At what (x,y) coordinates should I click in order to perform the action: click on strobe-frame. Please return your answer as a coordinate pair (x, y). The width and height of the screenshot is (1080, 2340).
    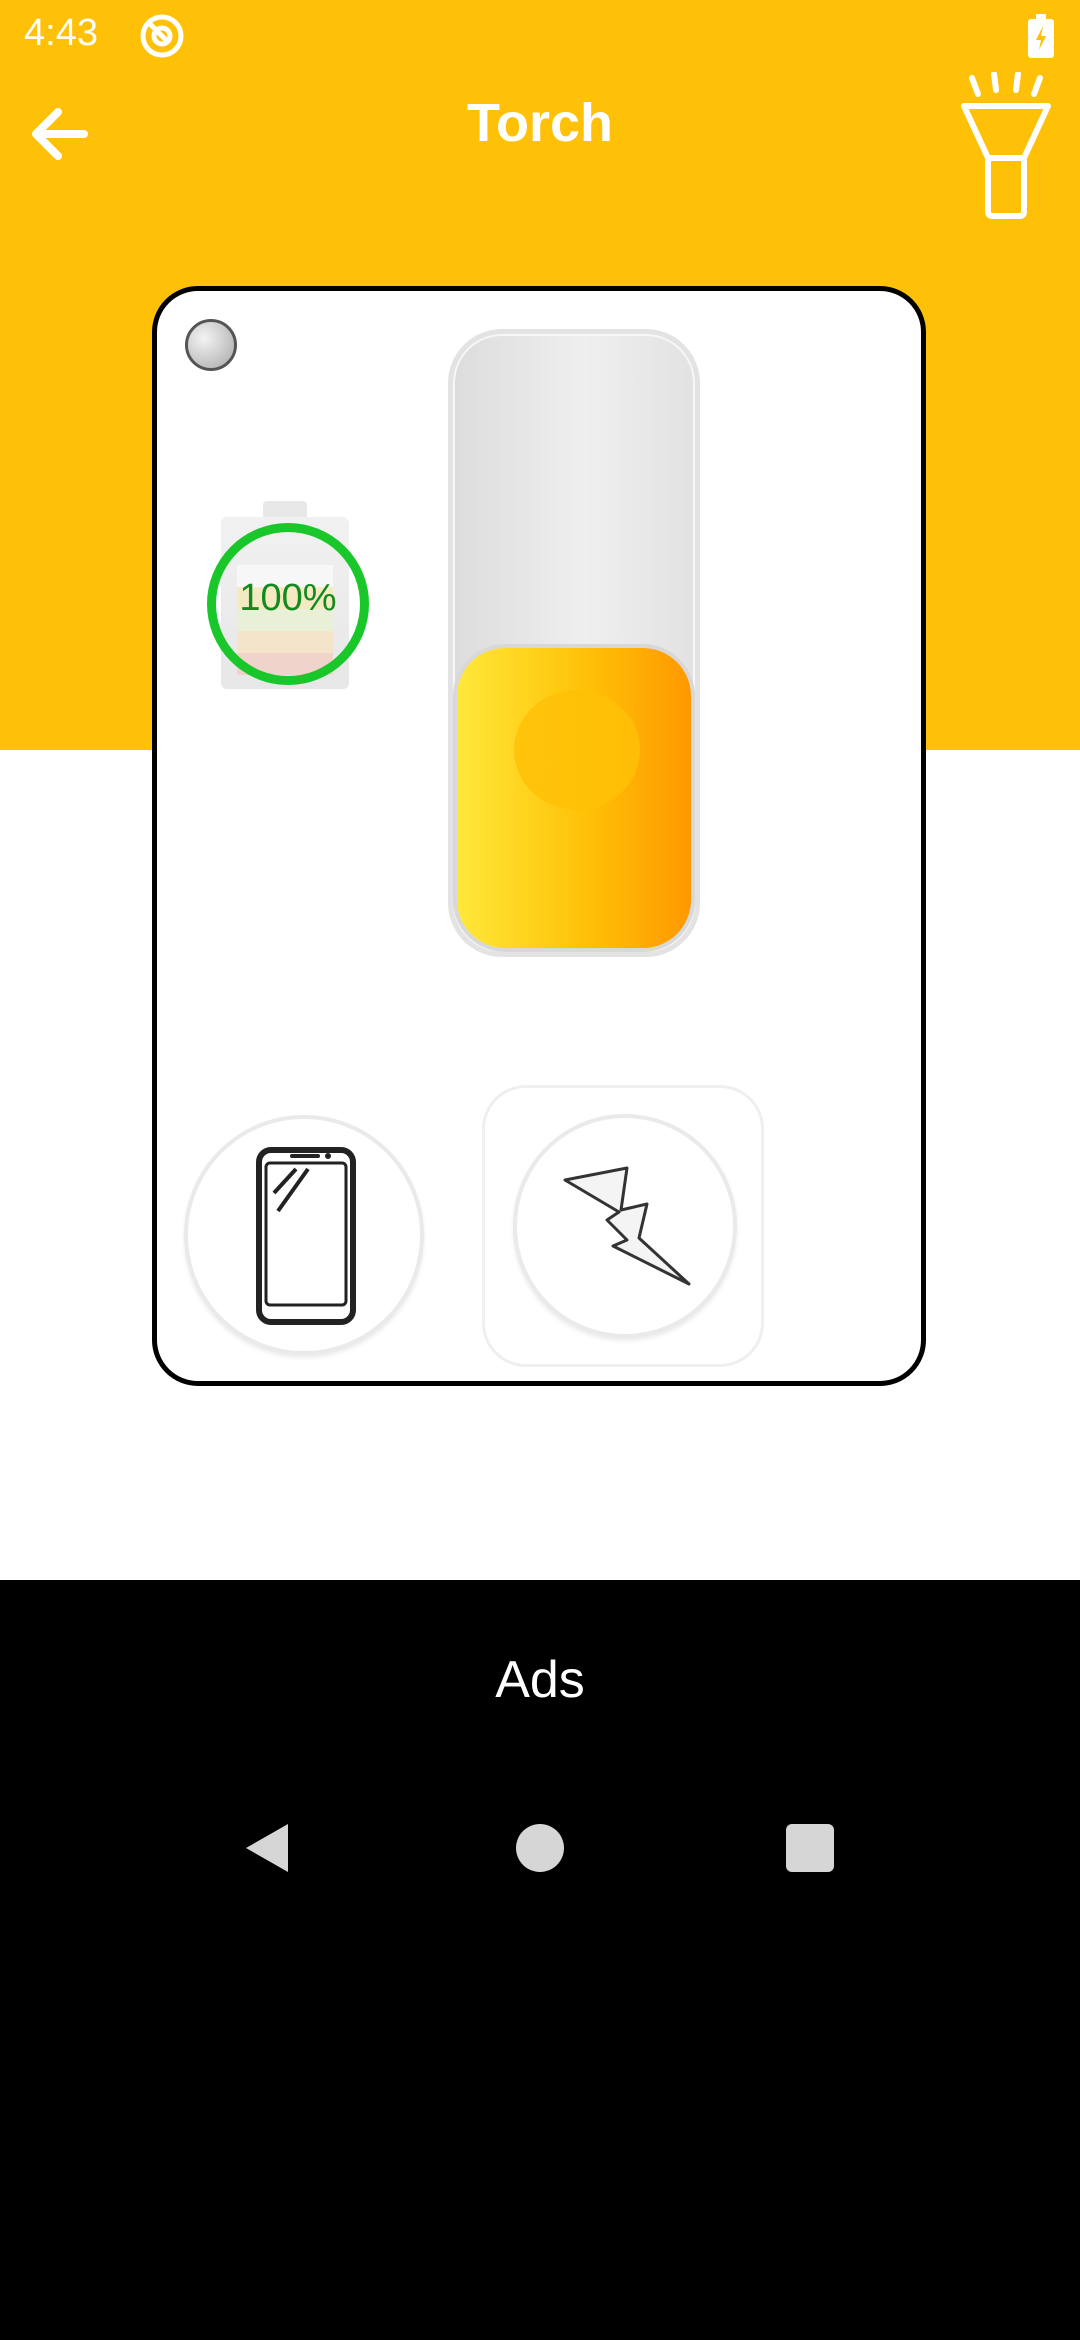
    Looking at the image, I should click on (623, 1226).